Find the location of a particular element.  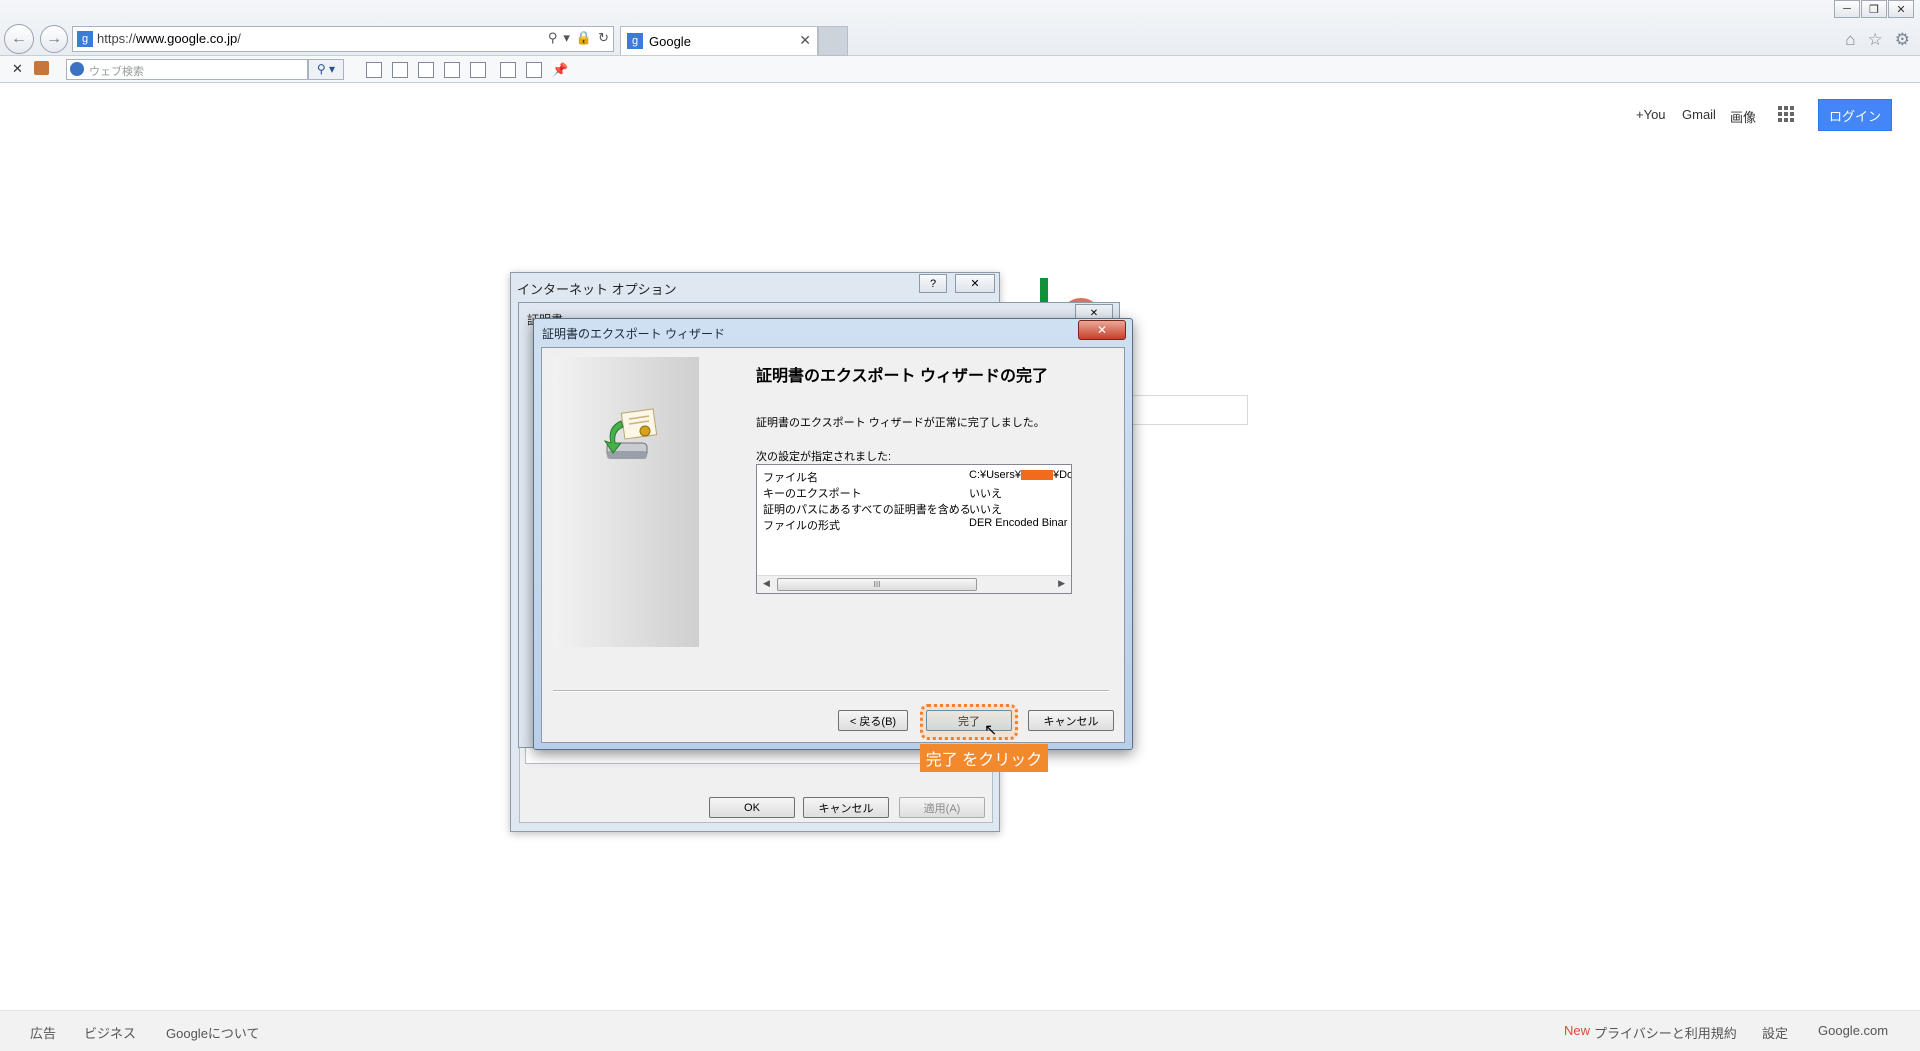

close-tab-icon: ✕ is located at coordinates (805, 40).